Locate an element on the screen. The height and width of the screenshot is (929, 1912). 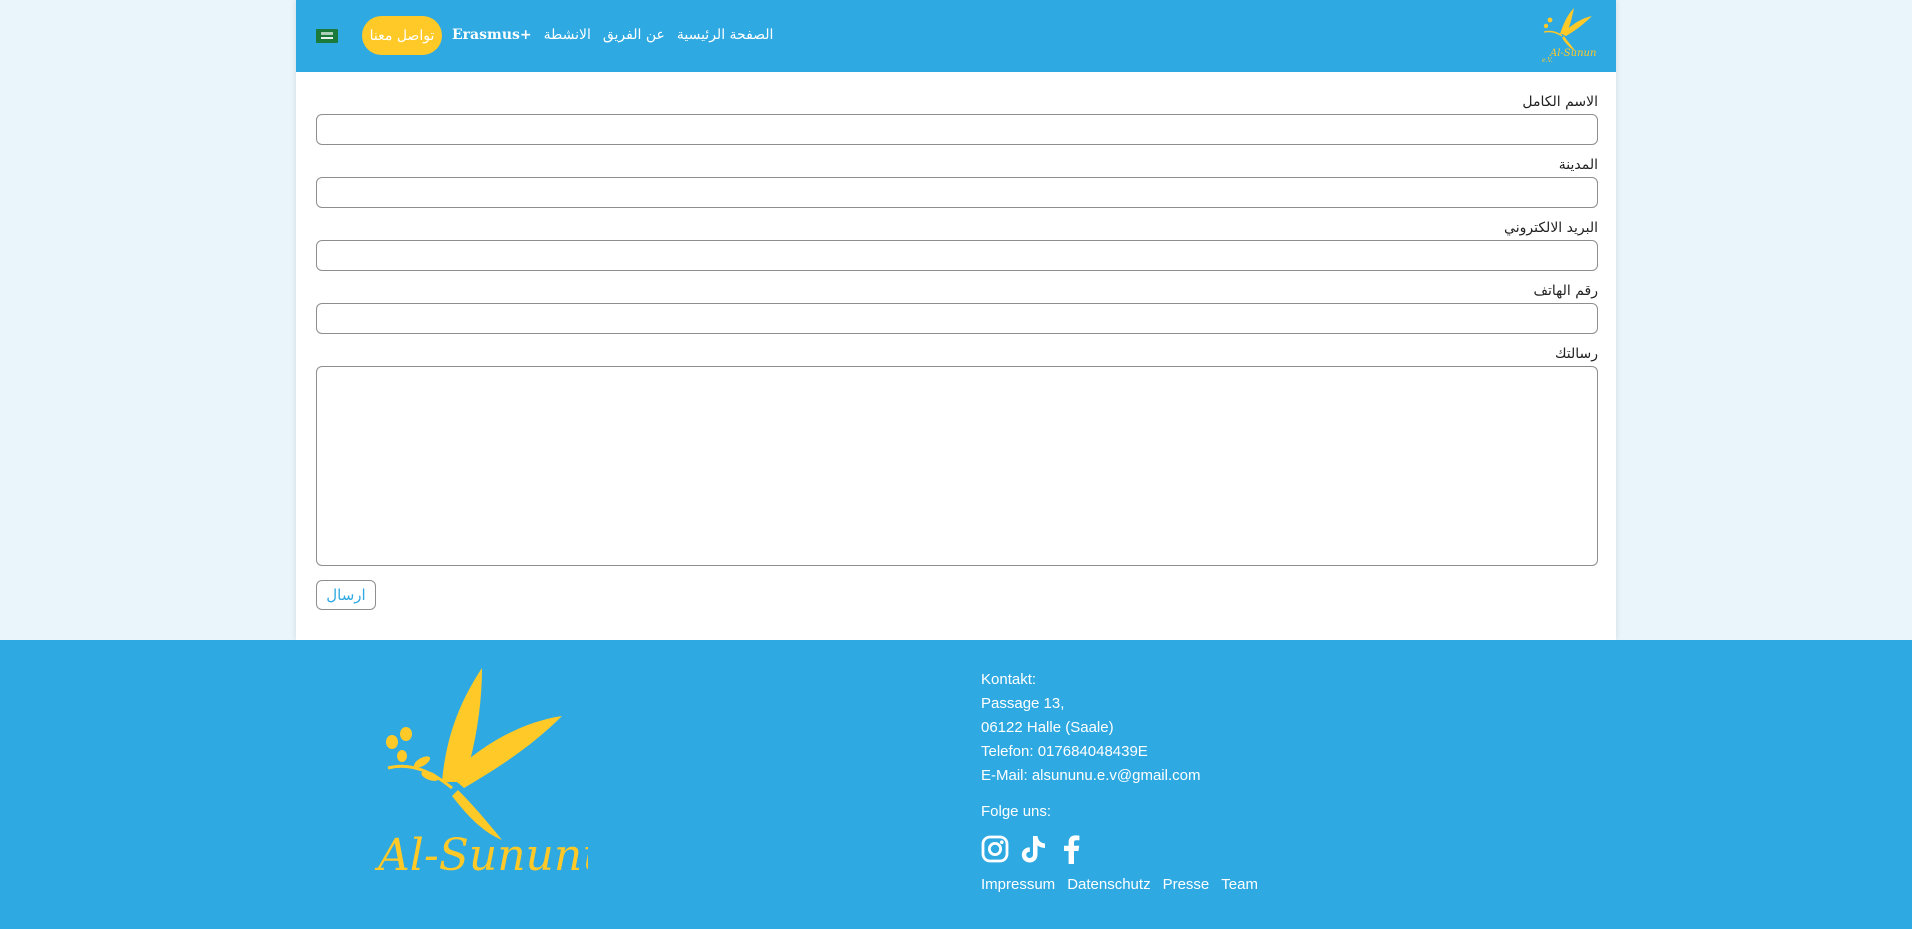
submit-button: ارسال is located at coordinates (346, 595).